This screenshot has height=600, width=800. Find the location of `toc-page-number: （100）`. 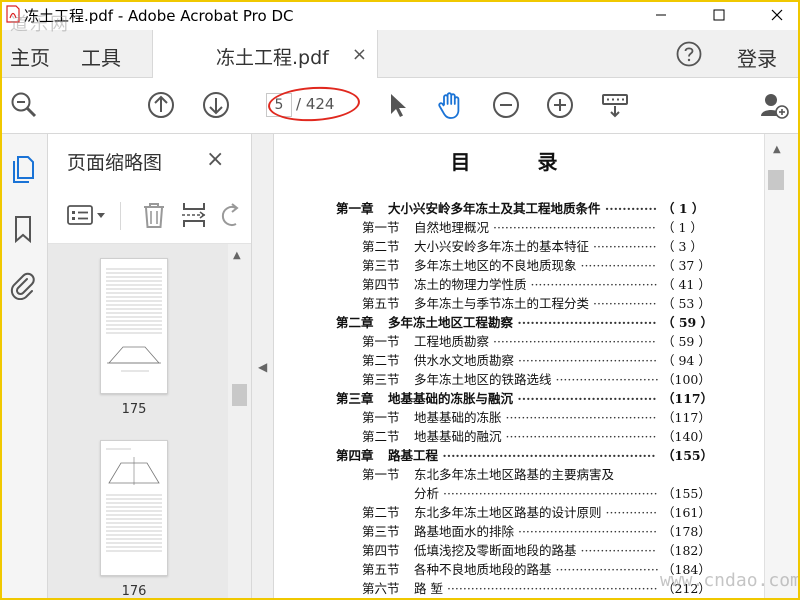

toc-page-number: （100） is located at coordinates (686, 379).